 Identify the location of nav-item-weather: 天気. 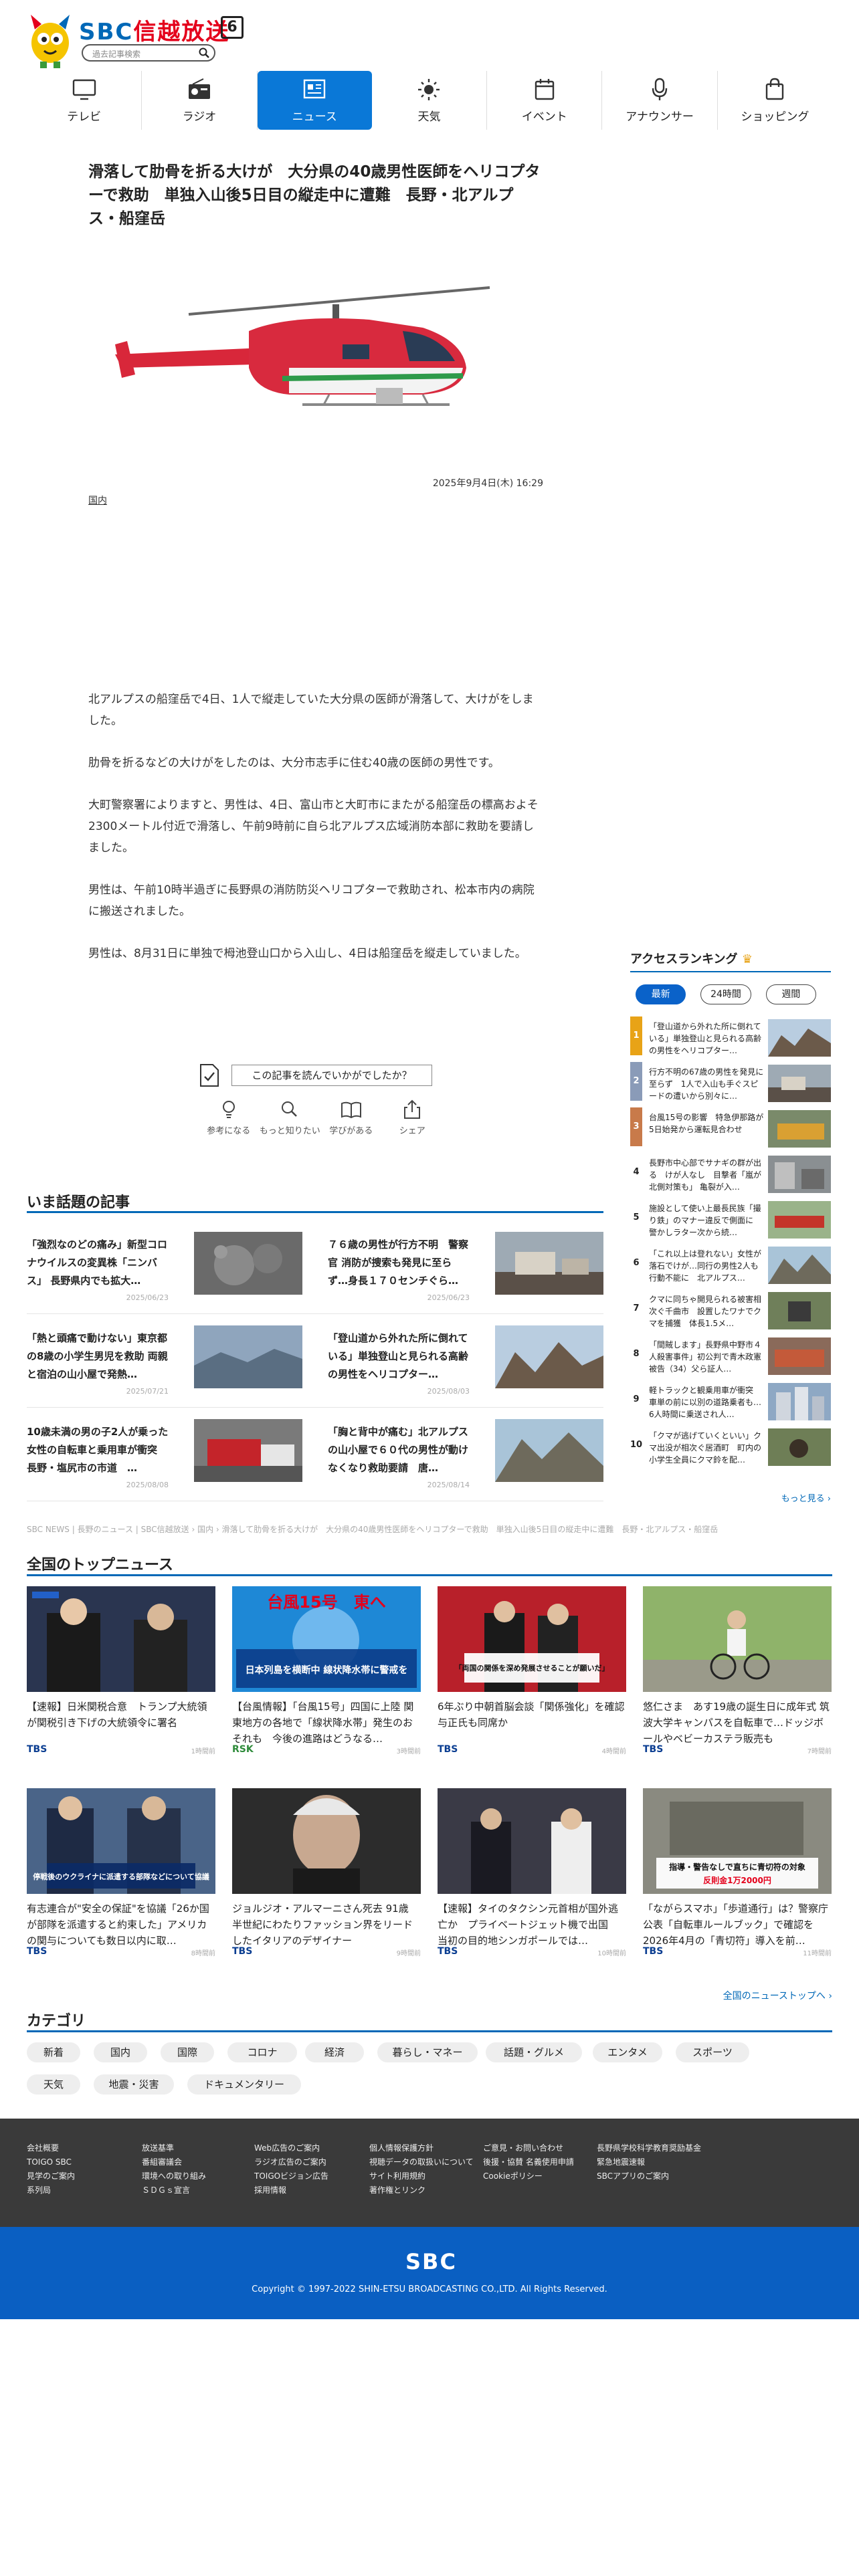
(430, 101).